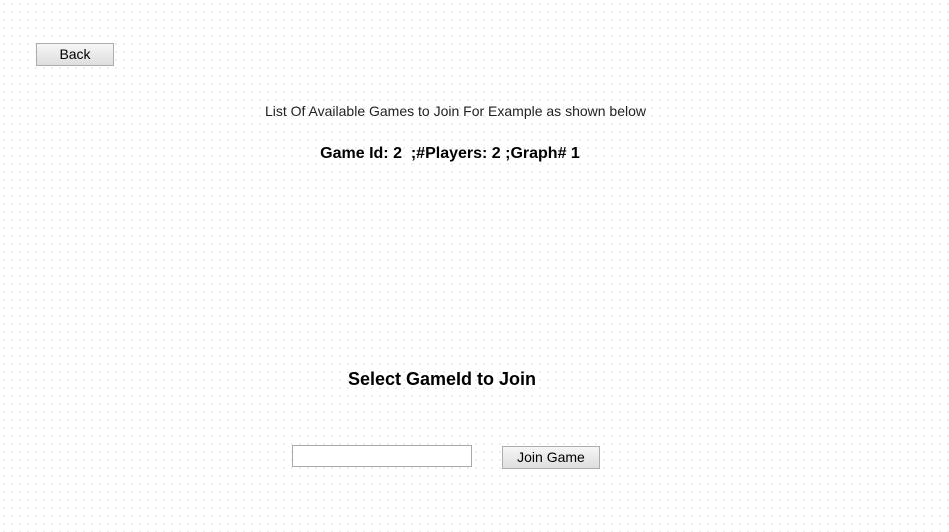  What do you see at coordinates (450, 153) in the screenshot?
I see `game-list-item: Game Id: 2 ;#Players: 2 ;Graph# 1` at bounding box center [450, 153].